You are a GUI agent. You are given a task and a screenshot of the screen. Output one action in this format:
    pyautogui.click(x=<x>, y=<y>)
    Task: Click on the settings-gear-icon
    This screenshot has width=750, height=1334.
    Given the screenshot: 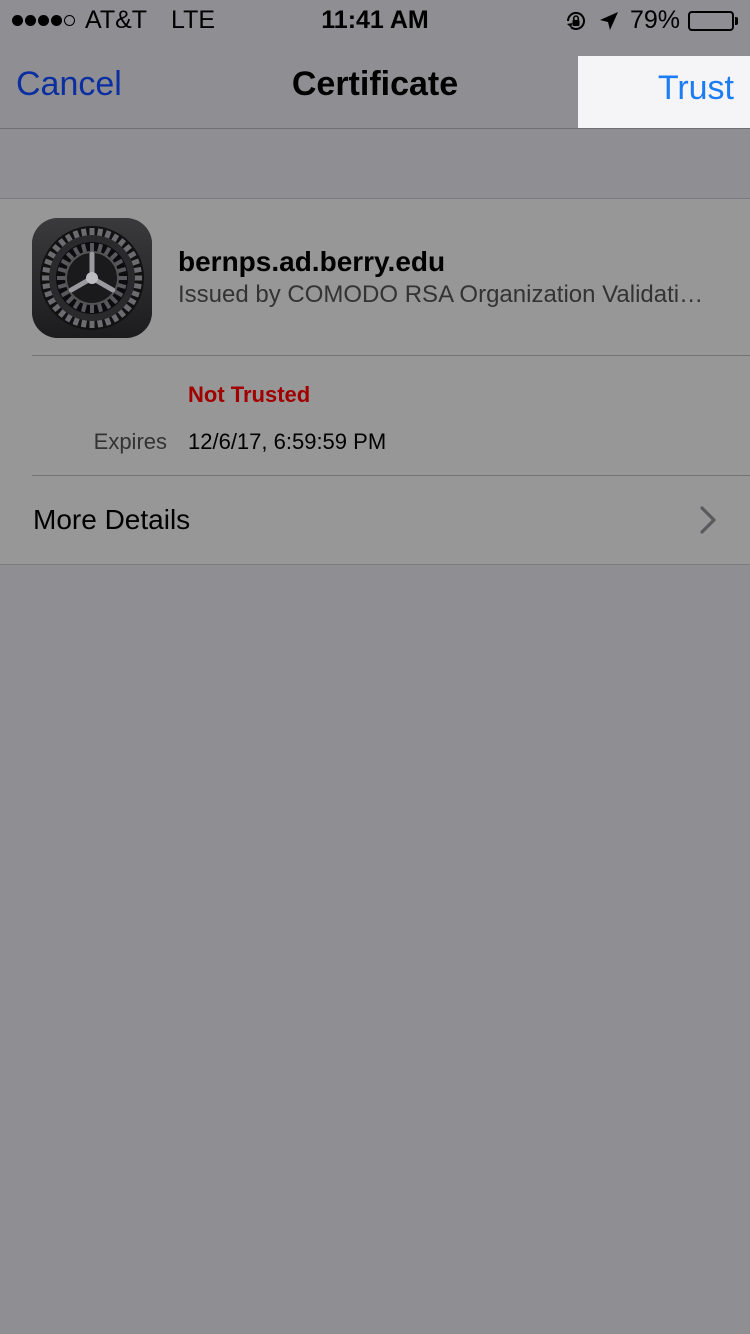 What is the action you would take?
    pyautogui.click(x=92, y=278)
    